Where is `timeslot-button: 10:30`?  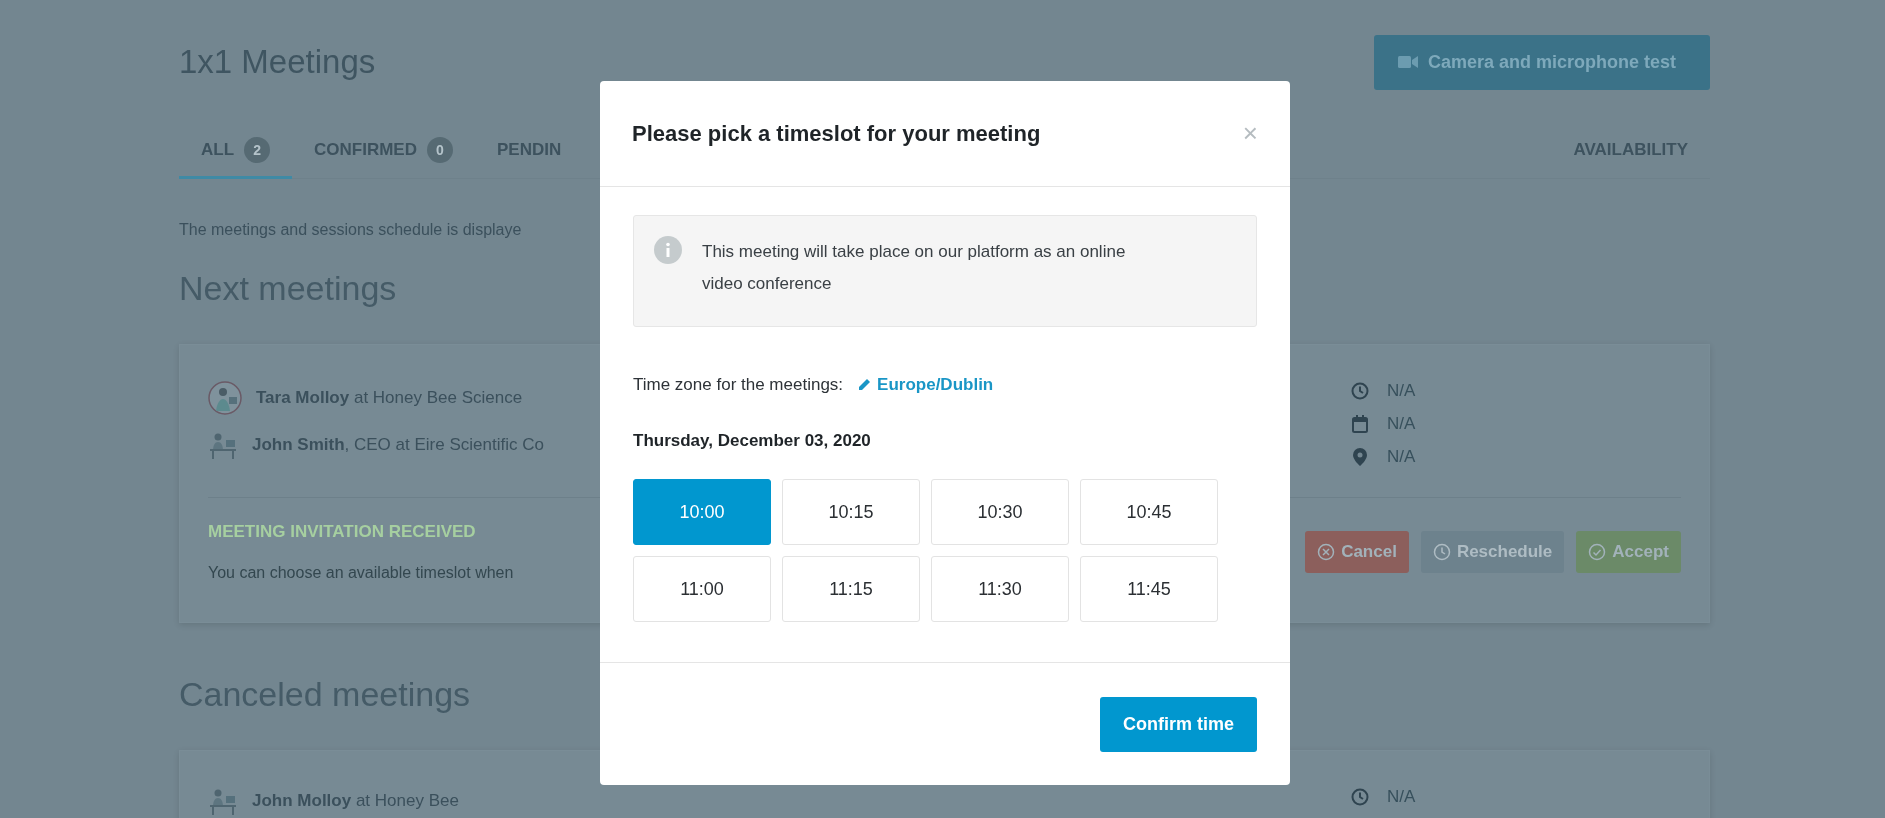
timeslot-button: 10:30 is located at coordinates (1000, 512).